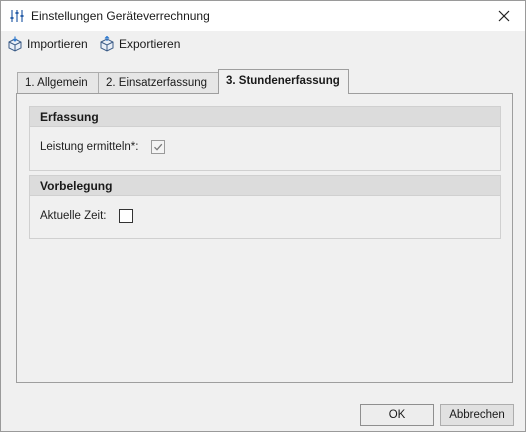 The height and width of the screenshot is (432, 526). I want to click on close-button, so click(504, 16).